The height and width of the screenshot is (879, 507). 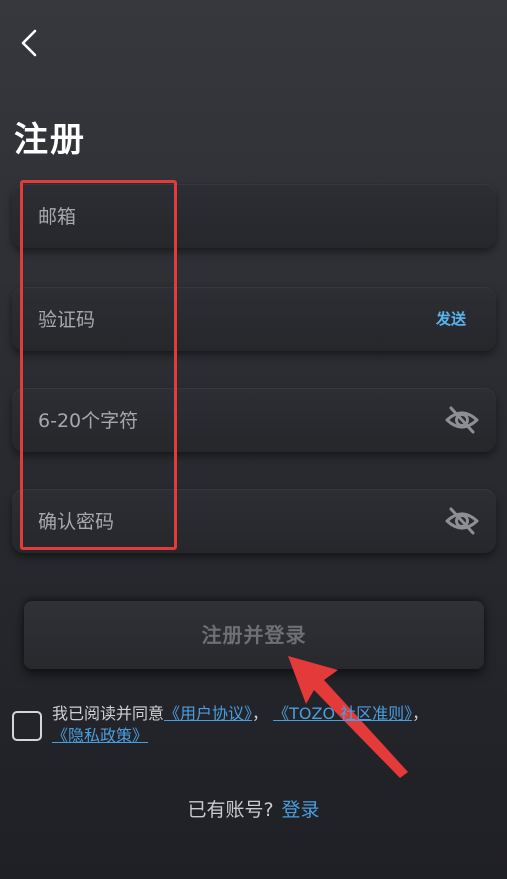 I want to click on password-field-container, so click(x=254, y=421).